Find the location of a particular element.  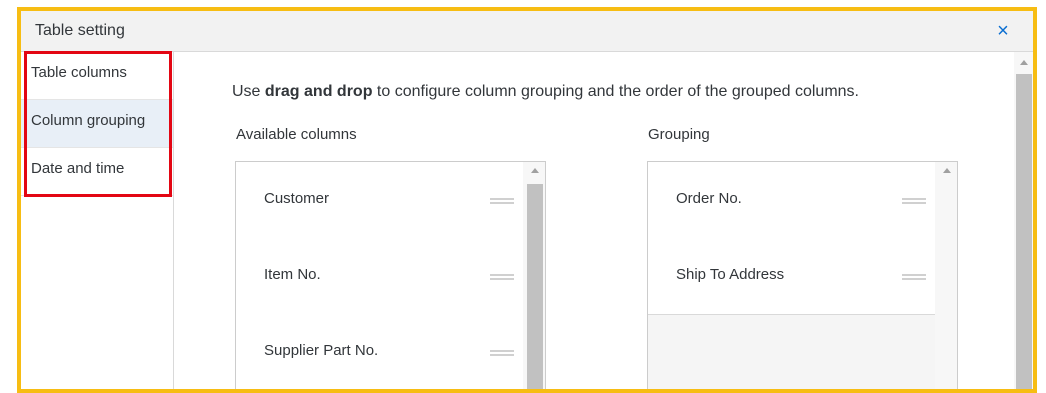

list-item-label: Supplier Part No. is located at coordinates (321, 350).